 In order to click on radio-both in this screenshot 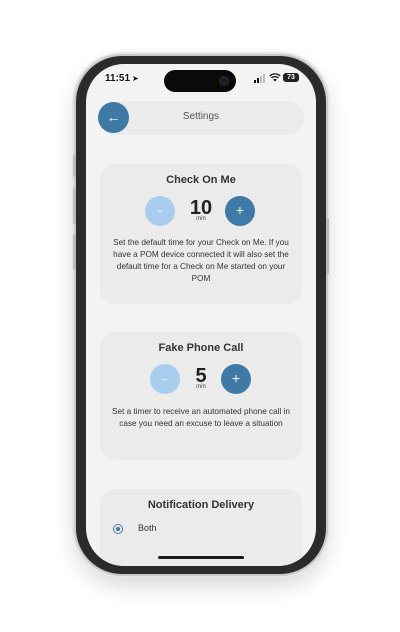, I will do `click(118, 529)`.